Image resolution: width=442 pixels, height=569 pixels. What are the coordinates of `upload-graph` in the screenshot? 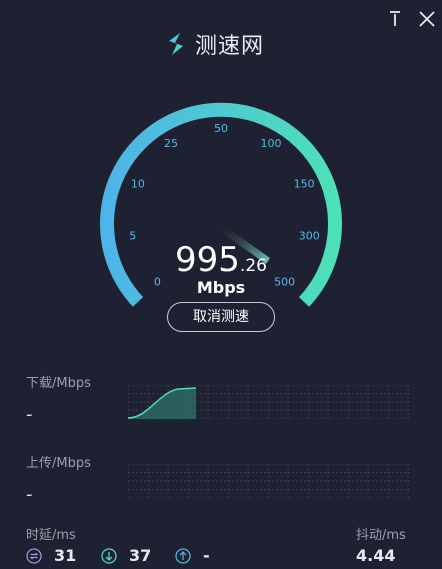 It's located at (270, 481).